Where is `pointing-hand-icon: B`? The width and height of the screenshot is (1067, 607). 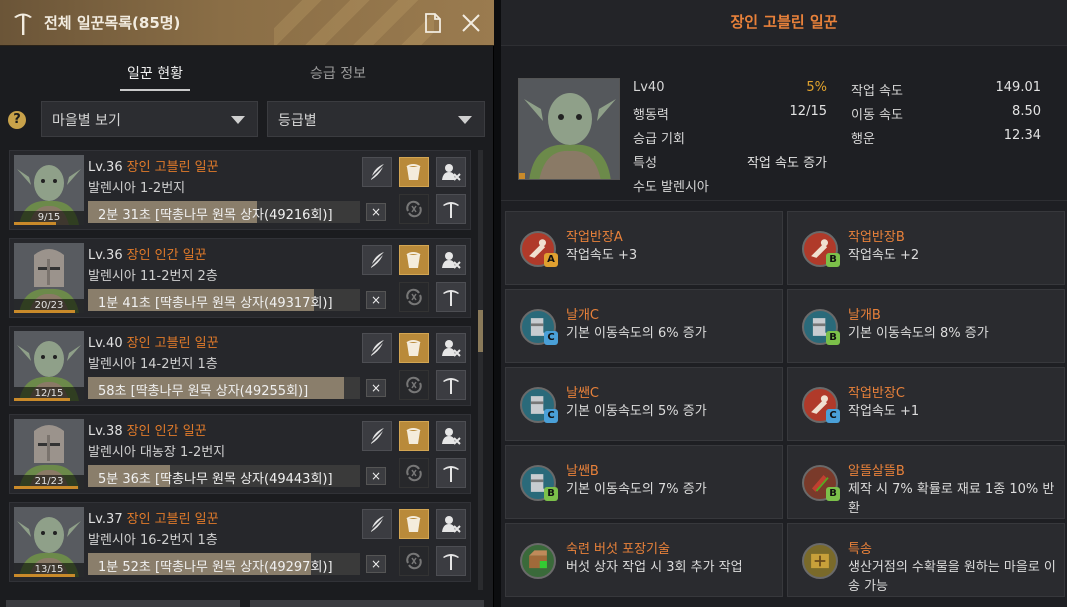 pointing-hand-icon: B is located at coordinates (821, 249).